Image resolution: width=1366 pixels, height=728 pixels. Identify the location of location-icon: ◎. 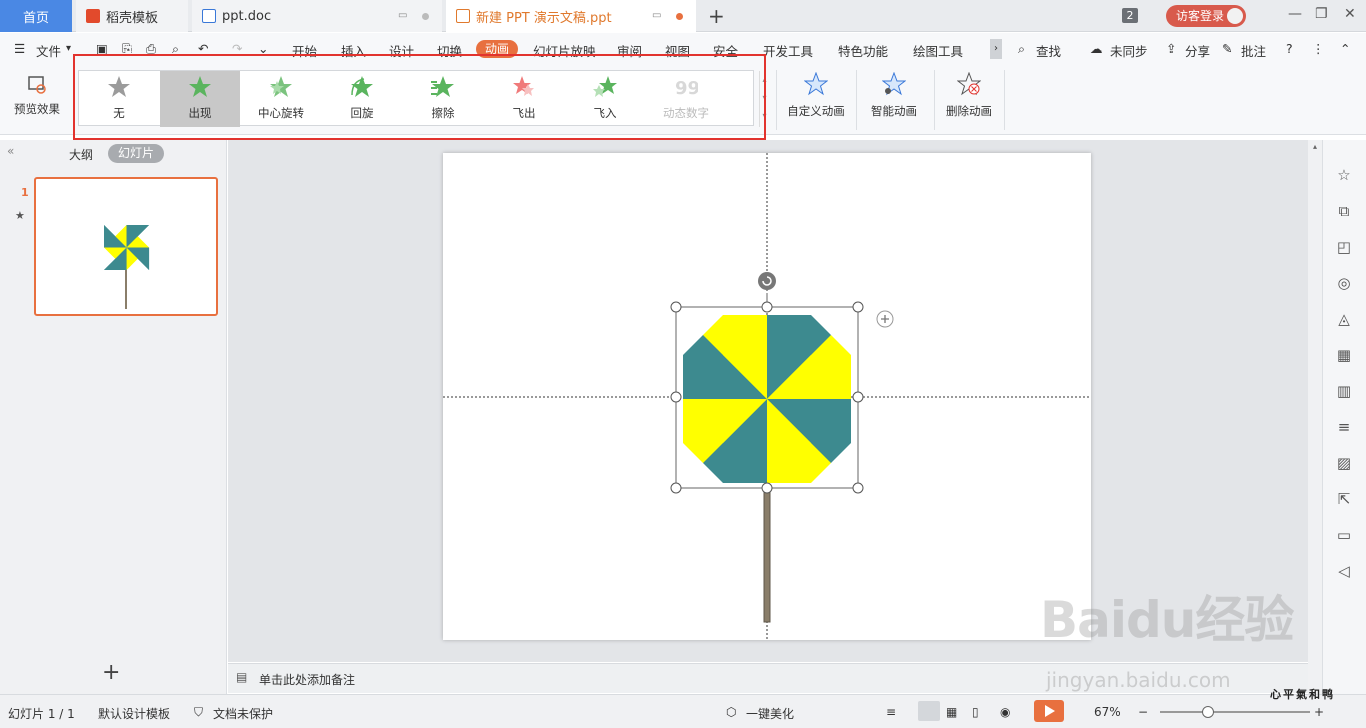
(1344, 283).